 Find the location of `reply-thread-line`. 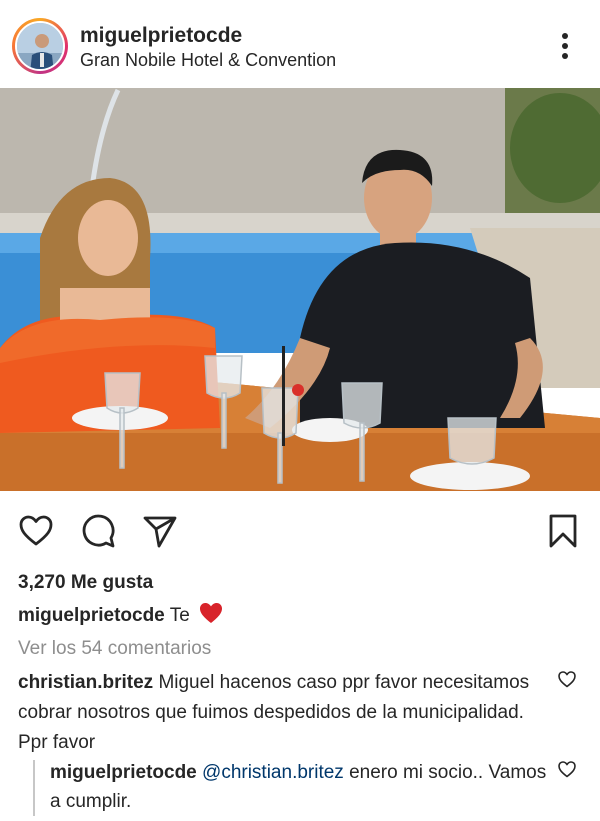

reply-thread-line is located at coordinates (34, 788).